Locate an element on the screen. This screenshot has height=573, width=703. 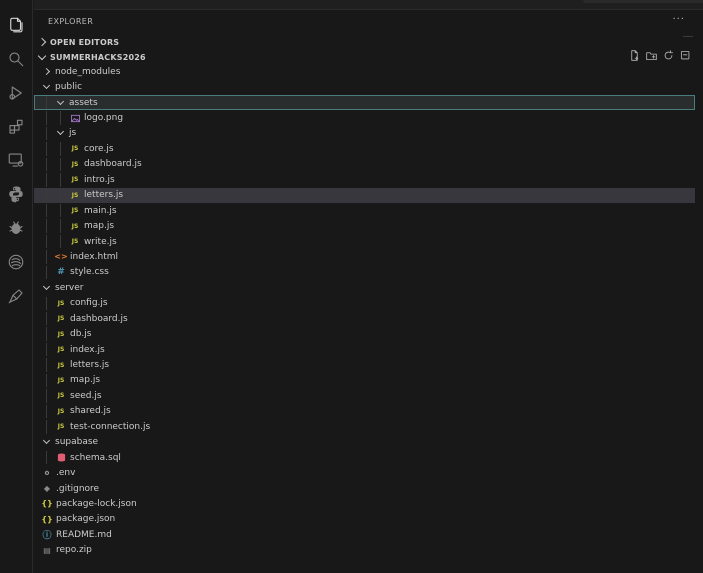
tree-item-label: js is located at coordinates (73, 133).